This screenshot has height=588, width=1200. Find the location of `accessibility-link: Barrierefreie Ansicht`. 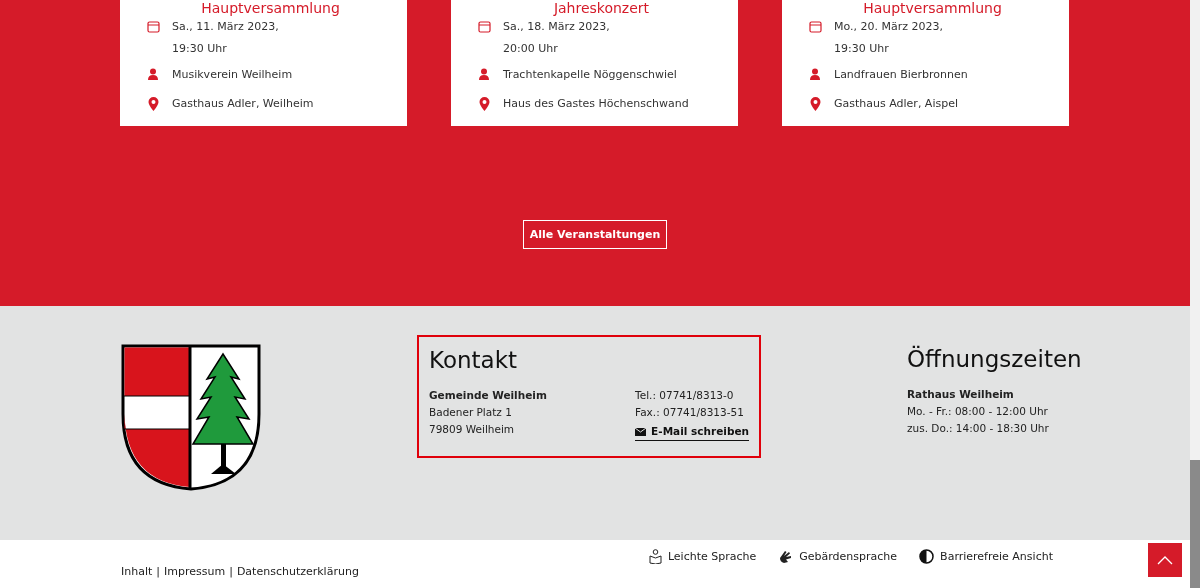

accessibility-link: Barrierefreie Ansicht is located at coordinates (986, 556).